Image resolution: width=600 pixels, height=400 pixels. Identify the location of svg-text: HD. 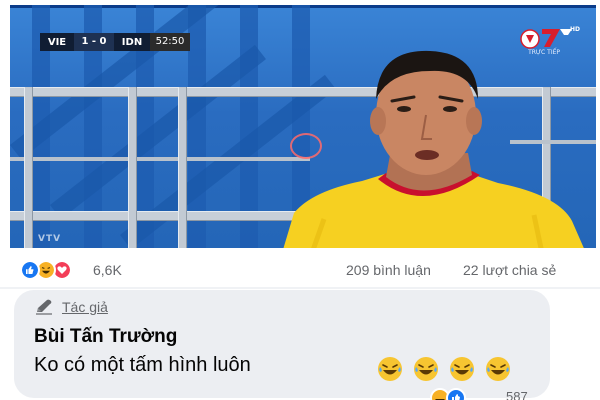
(575, 29).